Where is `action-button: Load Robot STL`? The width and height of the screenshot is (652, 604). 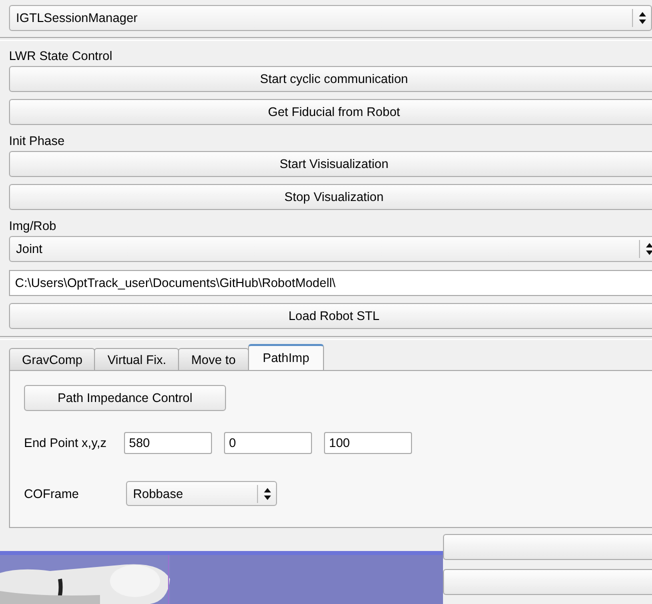 action-button: Load Robot STL is located at coordinates (330, 316).